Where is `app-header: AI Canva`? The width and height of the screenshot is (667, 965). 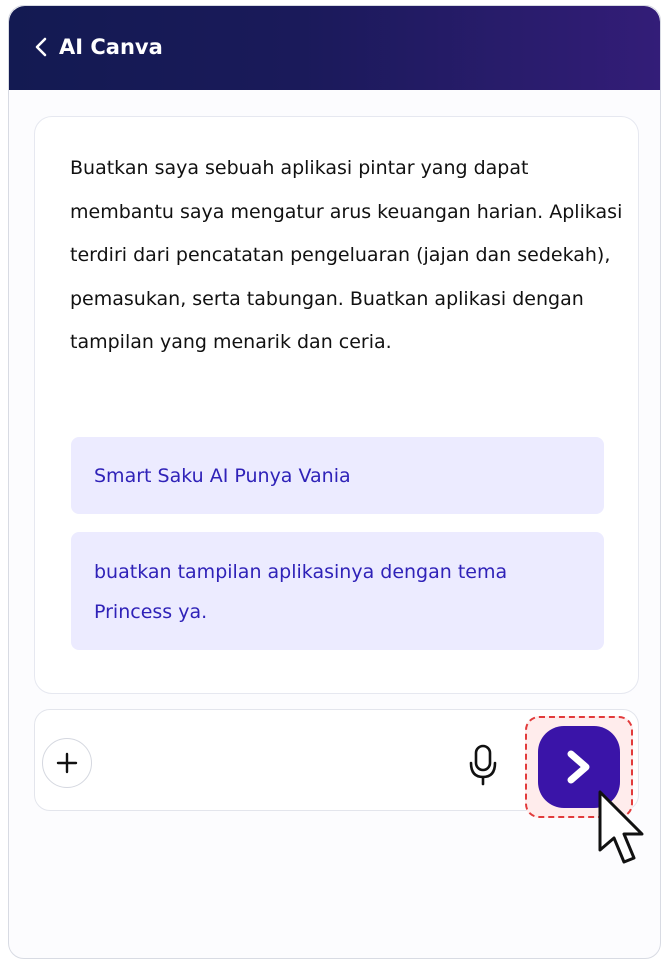 app-header: AI Canva is located at coordinates (334, 48).